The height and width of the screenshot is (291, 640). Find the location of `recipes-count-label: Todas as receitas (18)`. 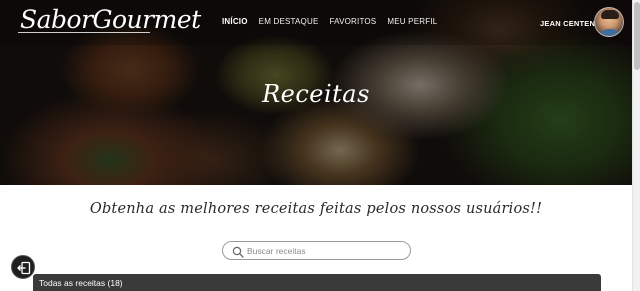

recipes-count-label: Todas as receitas (18) is located at coordinates (81, 283).